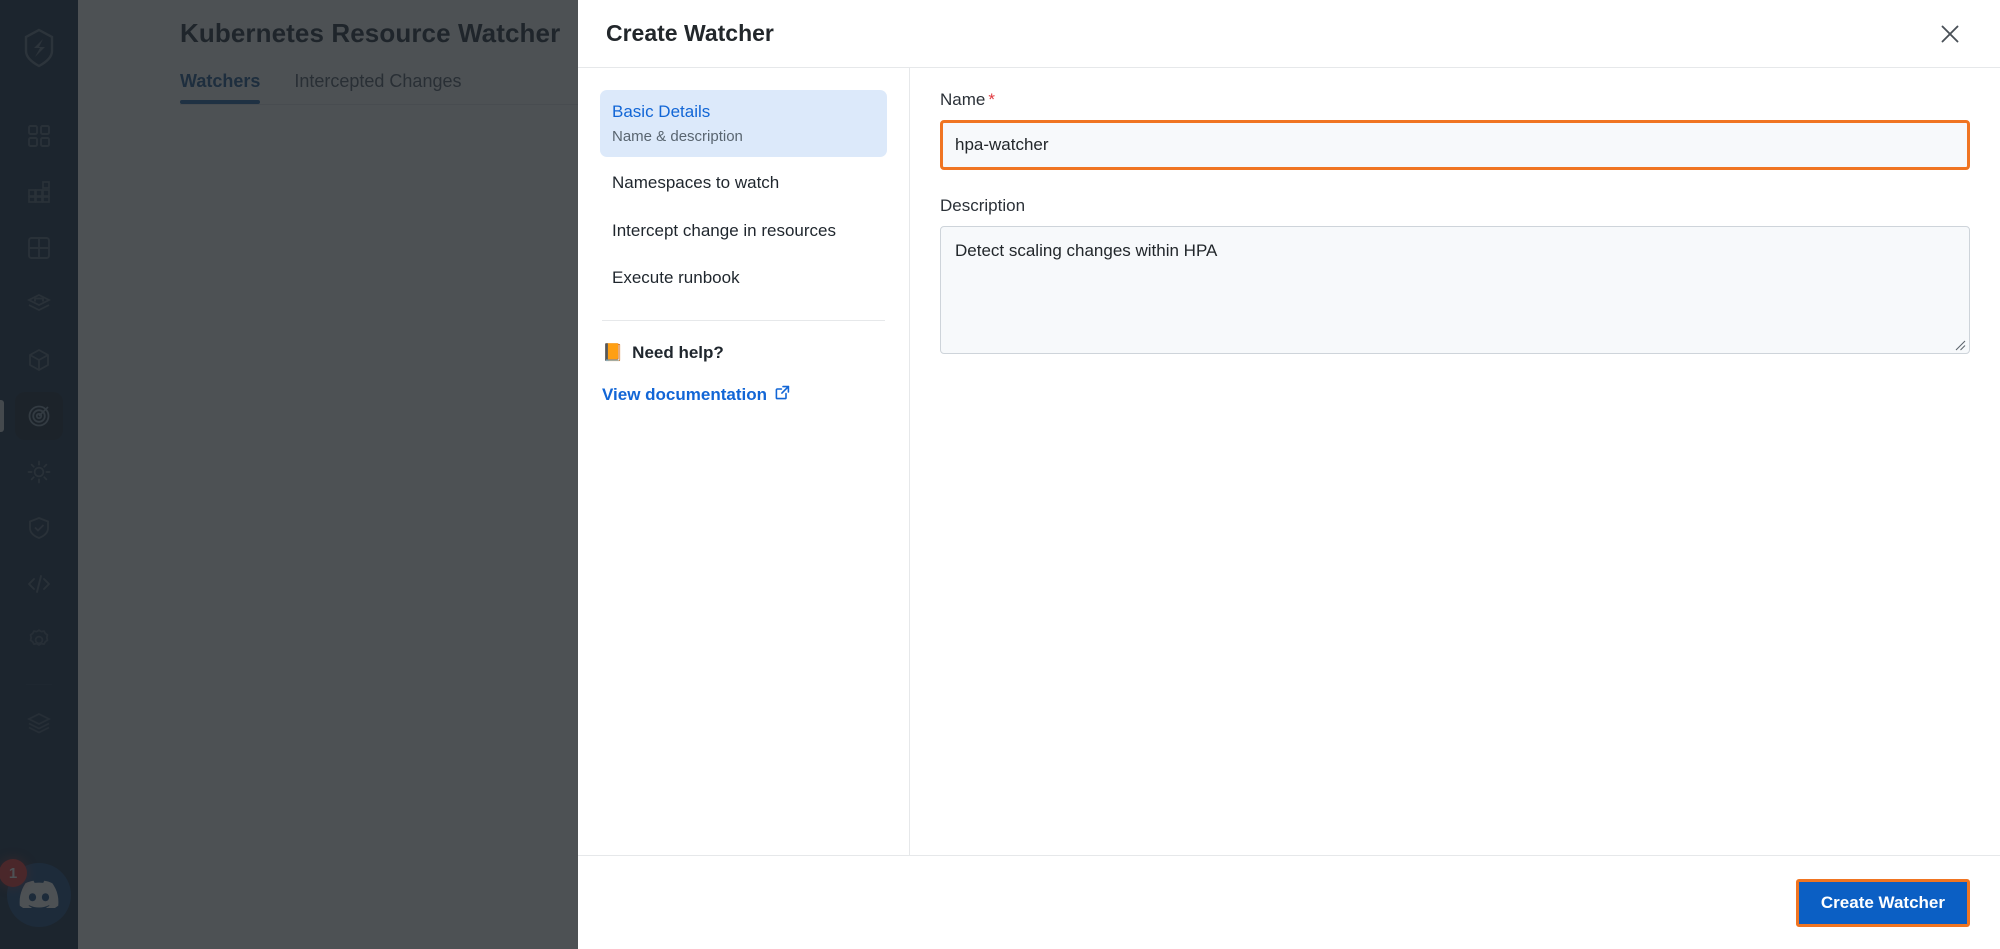 The image size is (2000, 949). I want to click on step-intercept-change-in-resources: Intercept change in resources, so click(743, 231).